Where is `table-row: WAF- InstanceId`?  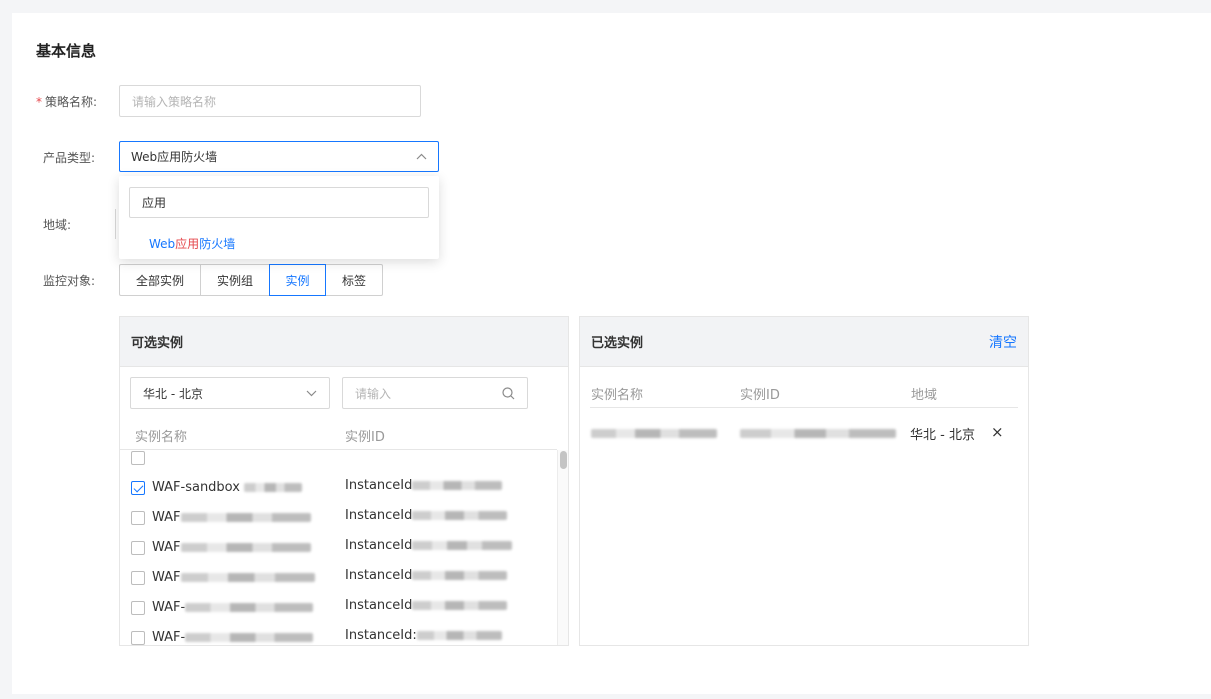 table-row: WAF- InstanceId is located at coordinates (338, 608).